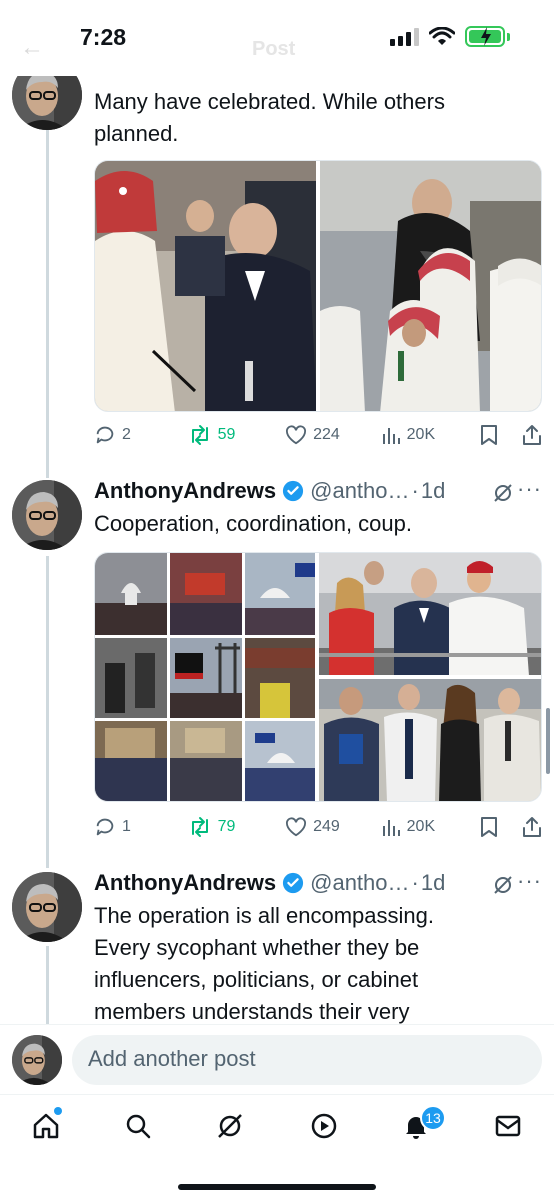 The height and width of the screenshot is (1200, 554). Describe the element at coordinates (136, 133) in the screenshot. I see `tweet-text-line: planned.` at that location.